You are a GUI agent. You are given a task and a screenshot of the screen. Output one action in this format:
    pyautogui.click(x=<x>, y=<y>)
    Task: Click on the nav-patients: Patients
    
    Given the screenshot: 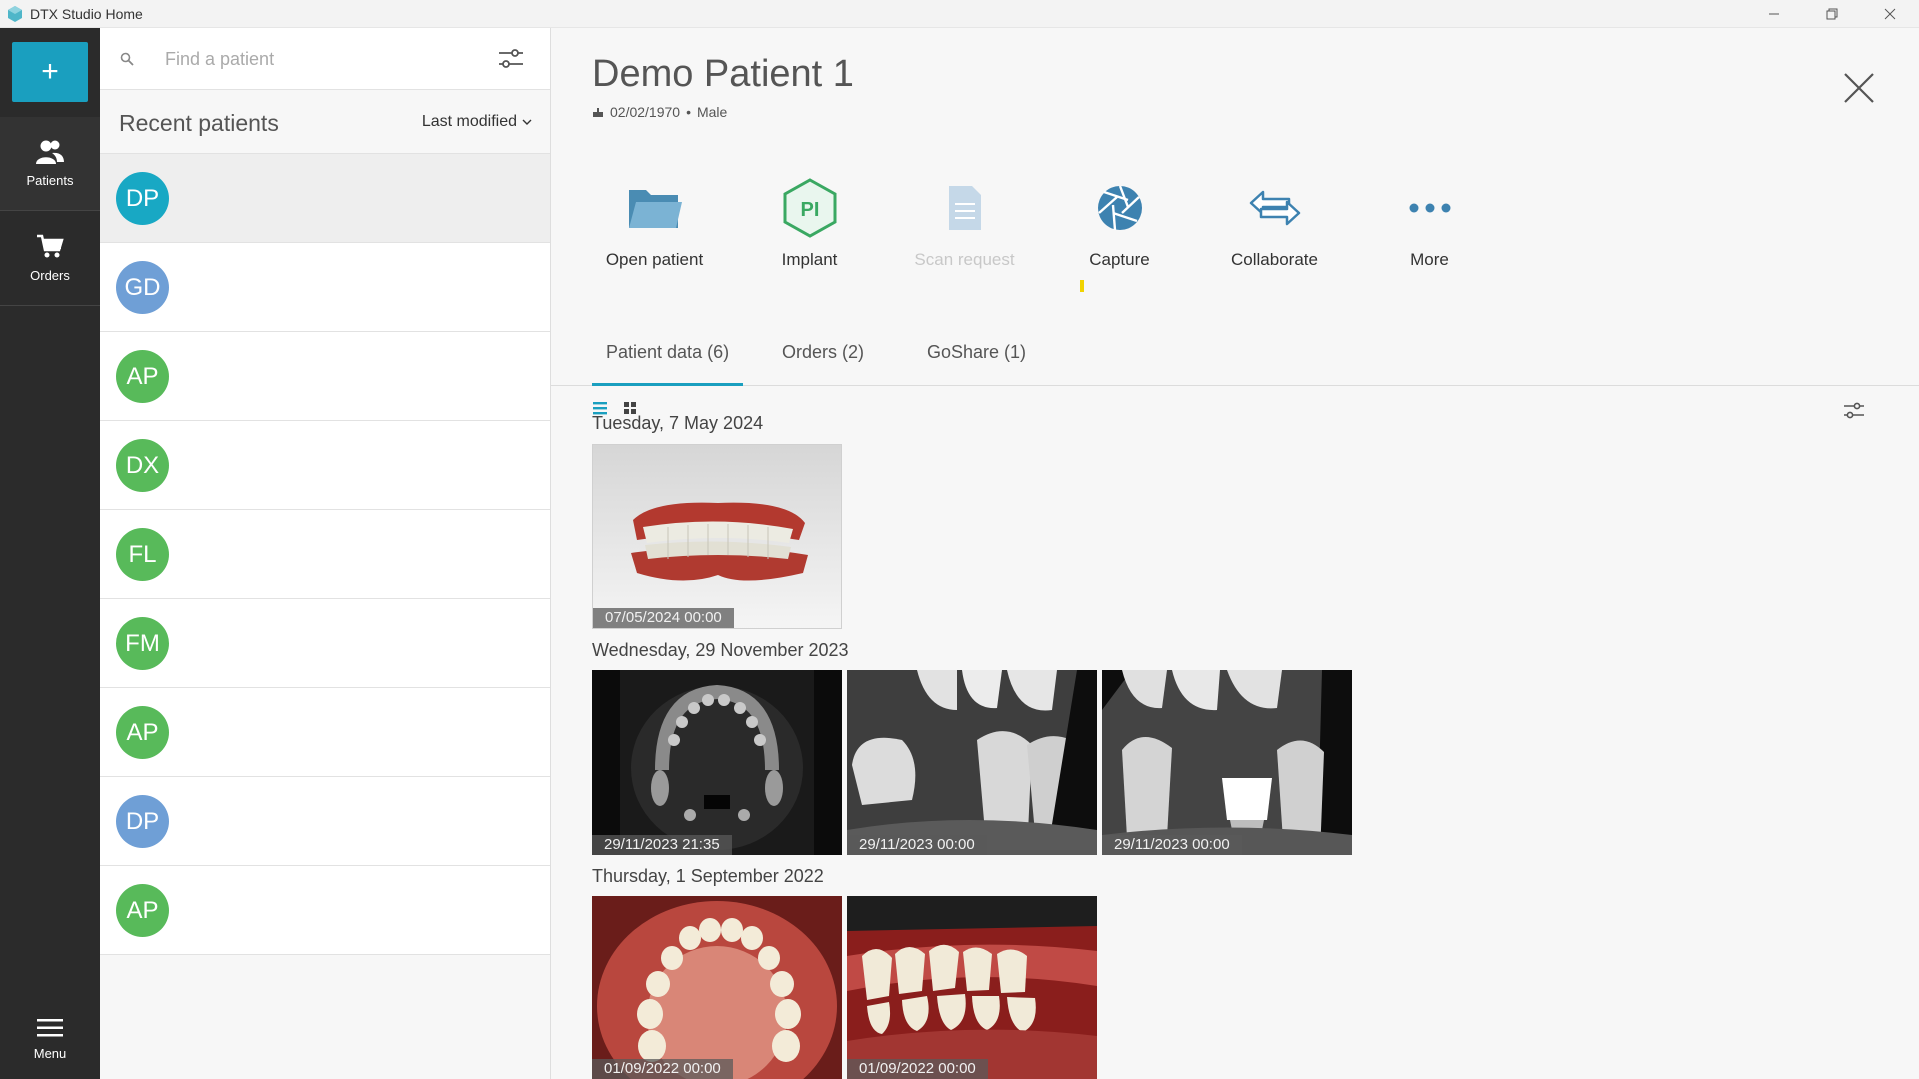 What is the action you would take?
    pyautogui.click(x=50, y=164)
    